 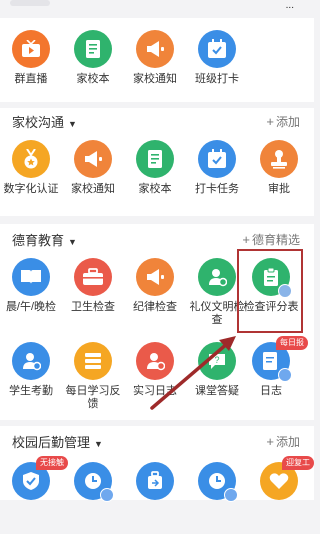 What do you see at coordinates (93, 277) in the screenshot?
I see `toolbox-icon` at bounding box center [93, 277].